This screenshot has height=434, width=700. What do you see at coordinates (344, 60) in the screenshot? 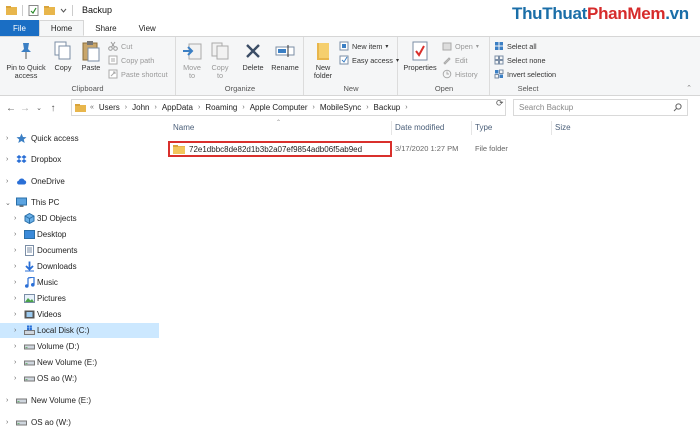
I see `easy-access-icon` at bounding box center [344, 60].